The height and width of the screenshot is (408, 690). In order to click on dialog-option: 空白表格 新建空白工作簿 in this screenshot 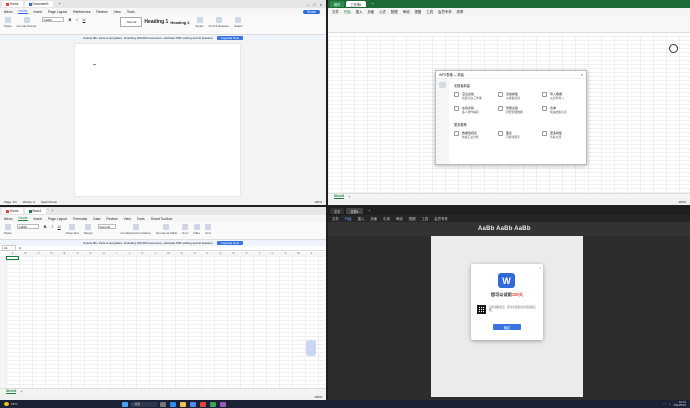, I will do `click(474, 96)`.